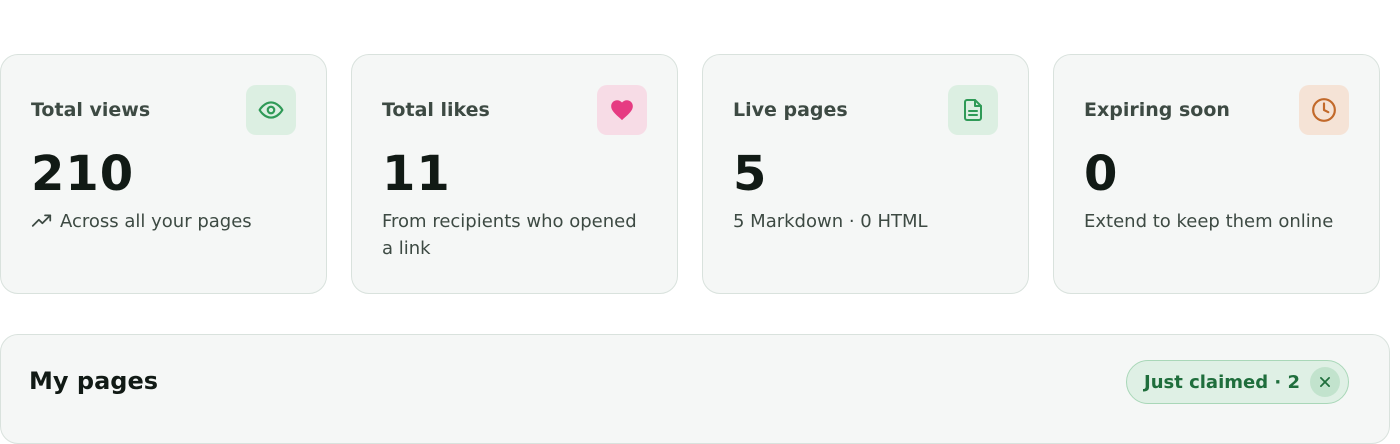 This screenshot has height=444, width=1400. I want to click on stat-subtext-text: Extend to keep them online, so click(1209, 221).